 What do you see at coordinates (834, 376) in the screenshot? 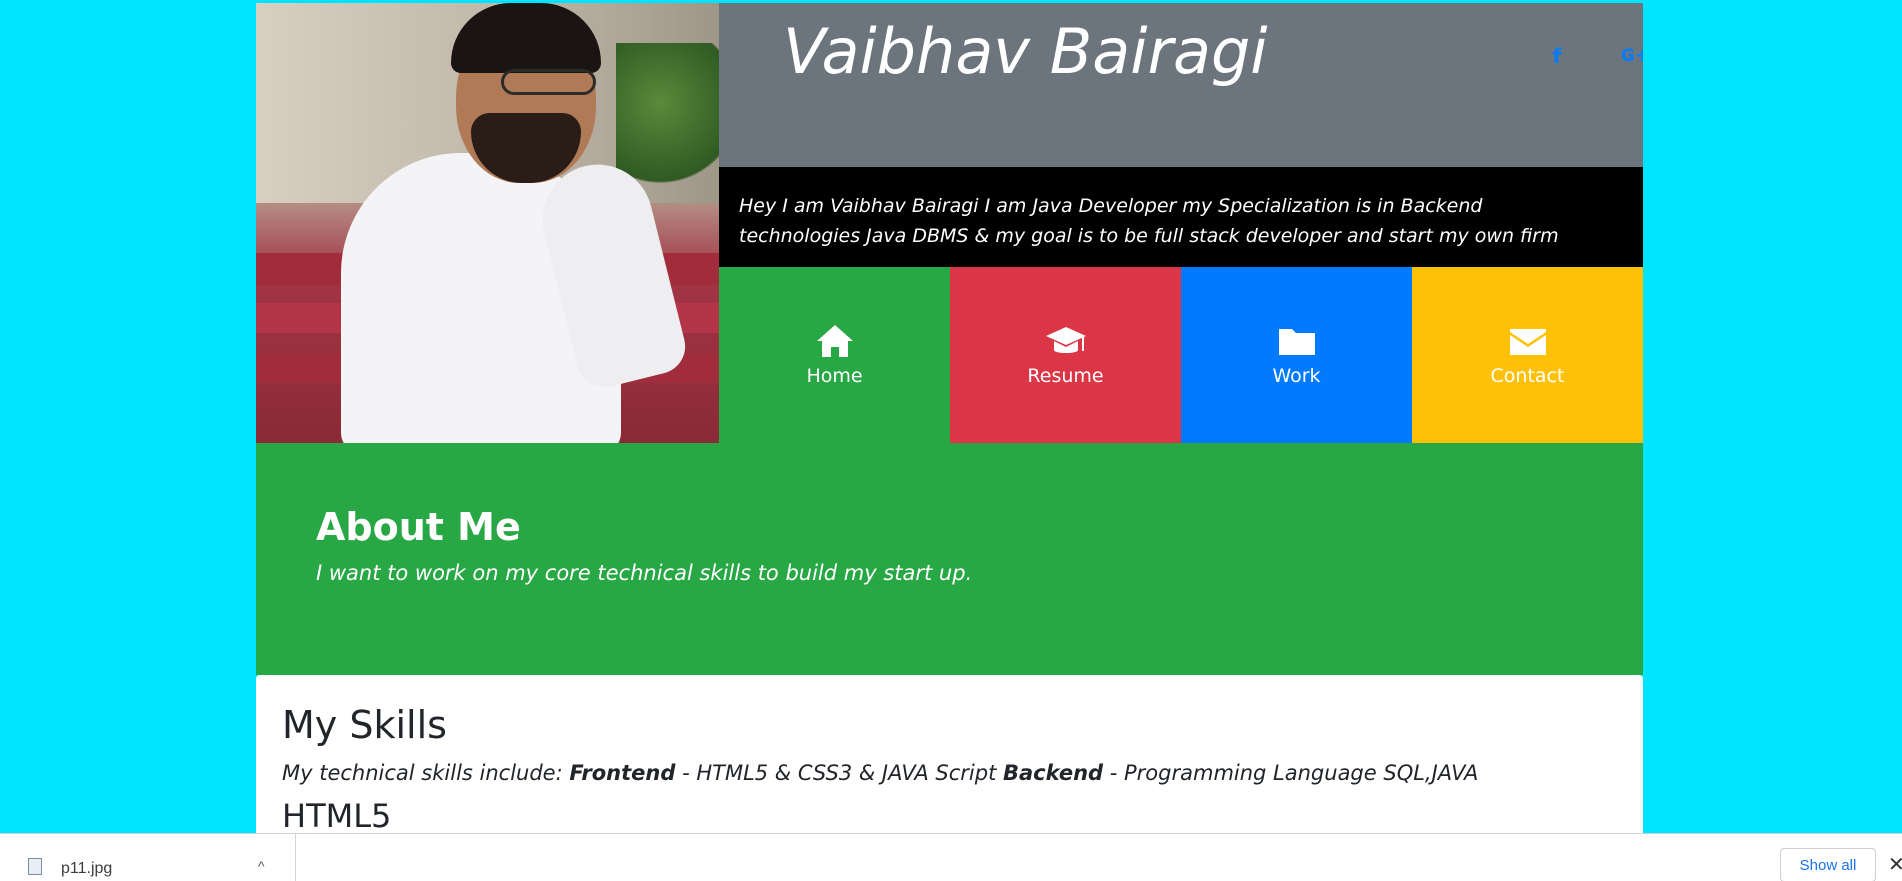
I see `nav-home-label: Home` at bounding box center [834, 376].